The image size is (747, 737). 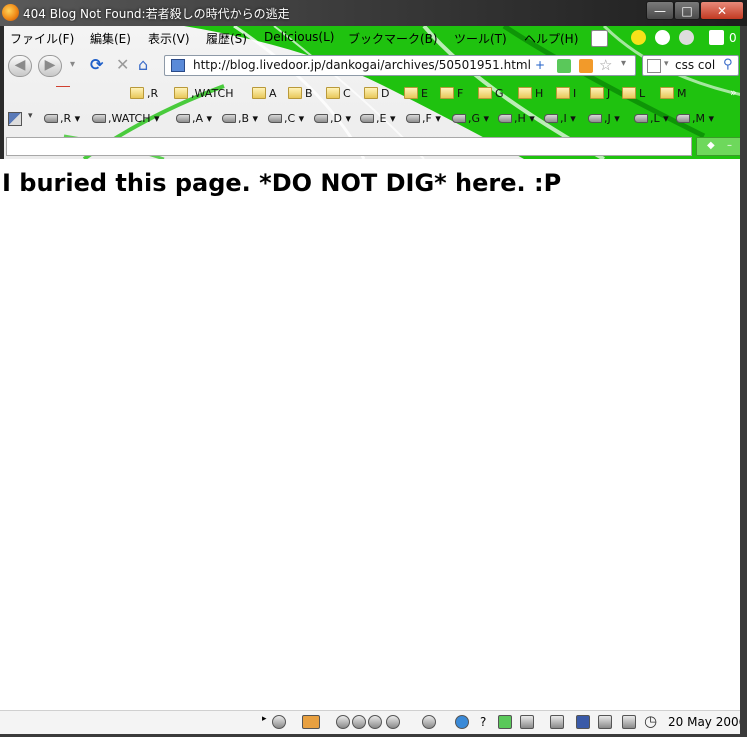 What do you see at coordinates (733, 92) in the screenshot?
I see `overflow-chevron-icon: »` at bounding box center [733, 92].